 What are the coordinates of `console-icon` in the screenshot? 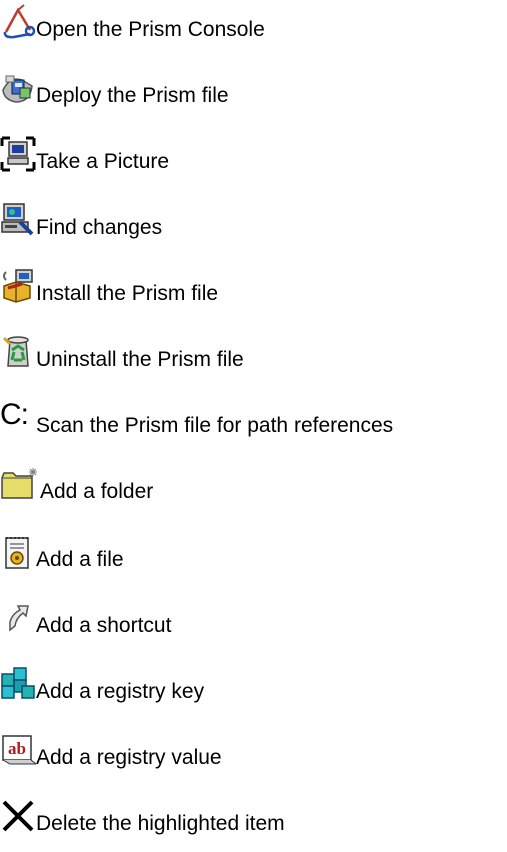 It's located at (18, 22).